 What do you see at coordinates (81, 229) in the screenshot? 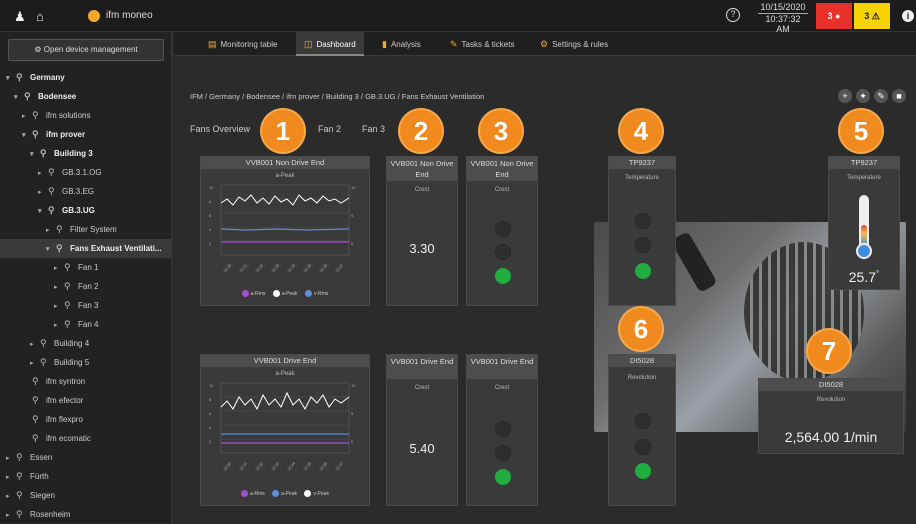
I see `tree-item: ▸ ⚲ Filter System` at bounding box center [81, 229].